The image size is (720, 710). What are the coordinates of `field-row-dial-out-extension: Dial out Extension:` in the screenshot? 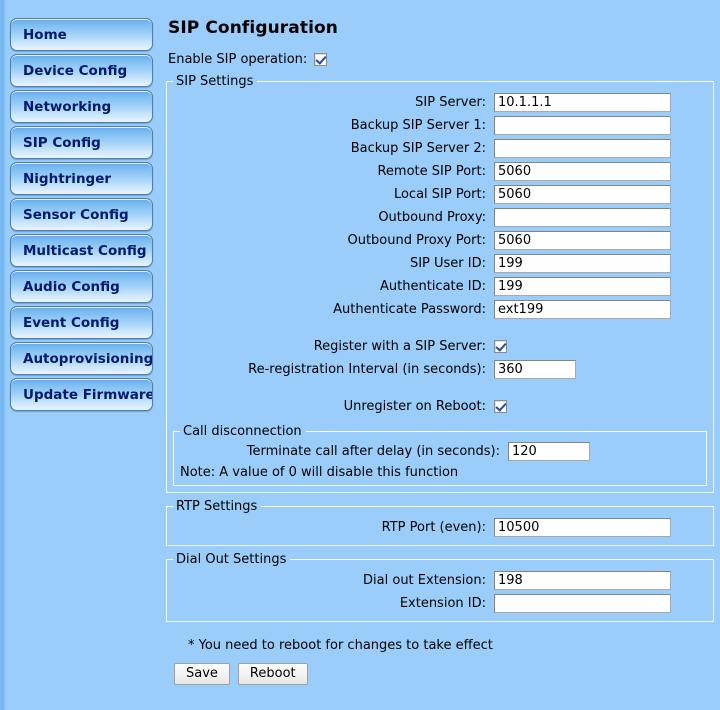 It's located at (440, 580).